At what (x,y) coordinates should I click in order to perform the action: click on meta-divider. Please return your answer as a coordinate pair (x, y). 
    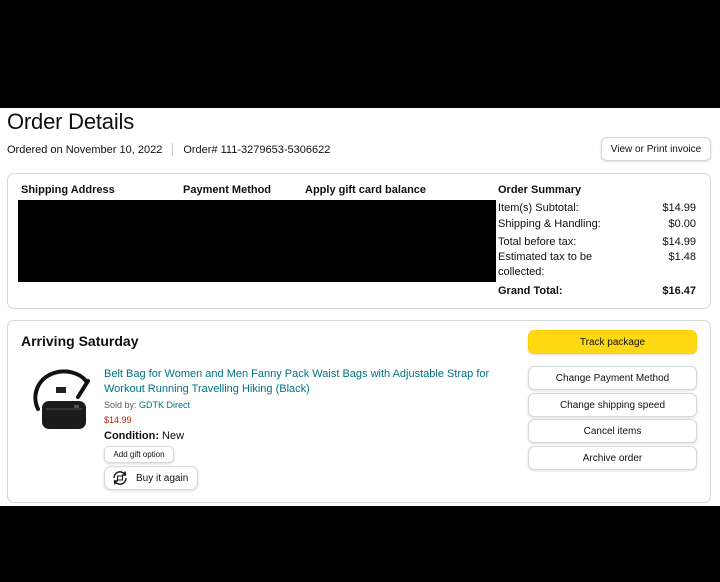
    Looking at the image, I should click on (173, 149).